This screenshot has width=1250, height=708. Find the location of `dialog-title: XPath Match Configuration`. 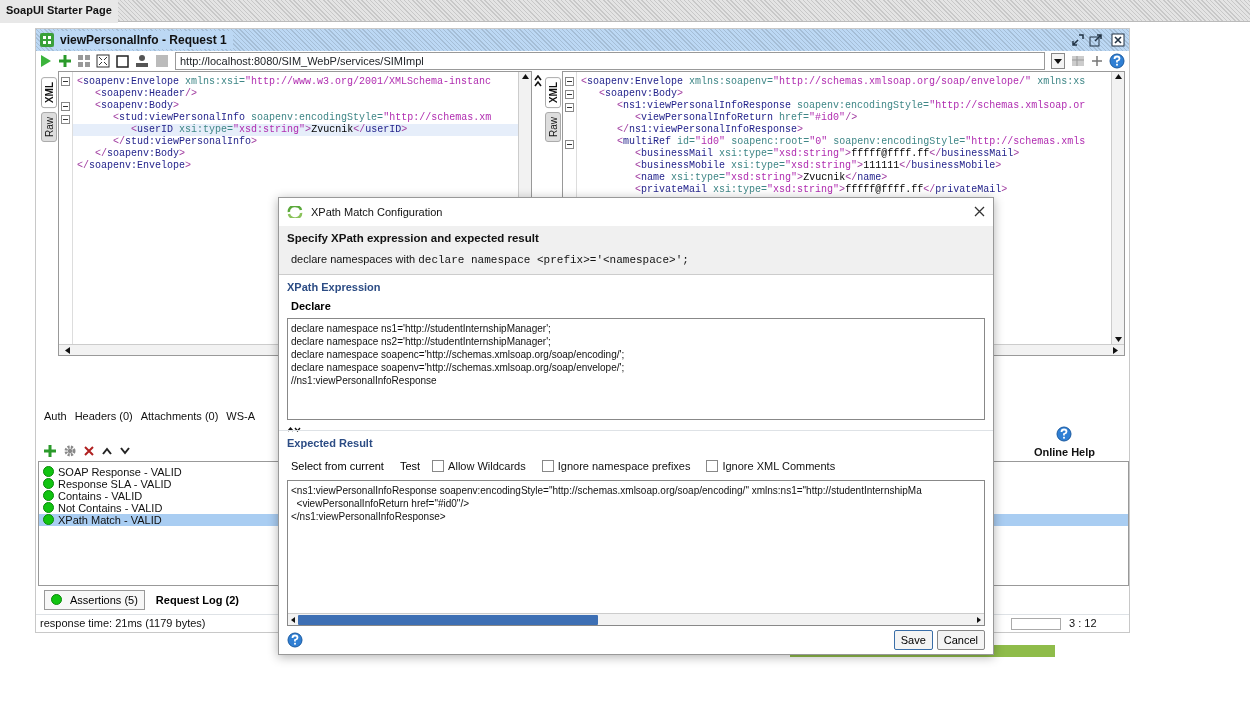

dialog-title: XPath Match Configuration is located at coordinates (377, 212).